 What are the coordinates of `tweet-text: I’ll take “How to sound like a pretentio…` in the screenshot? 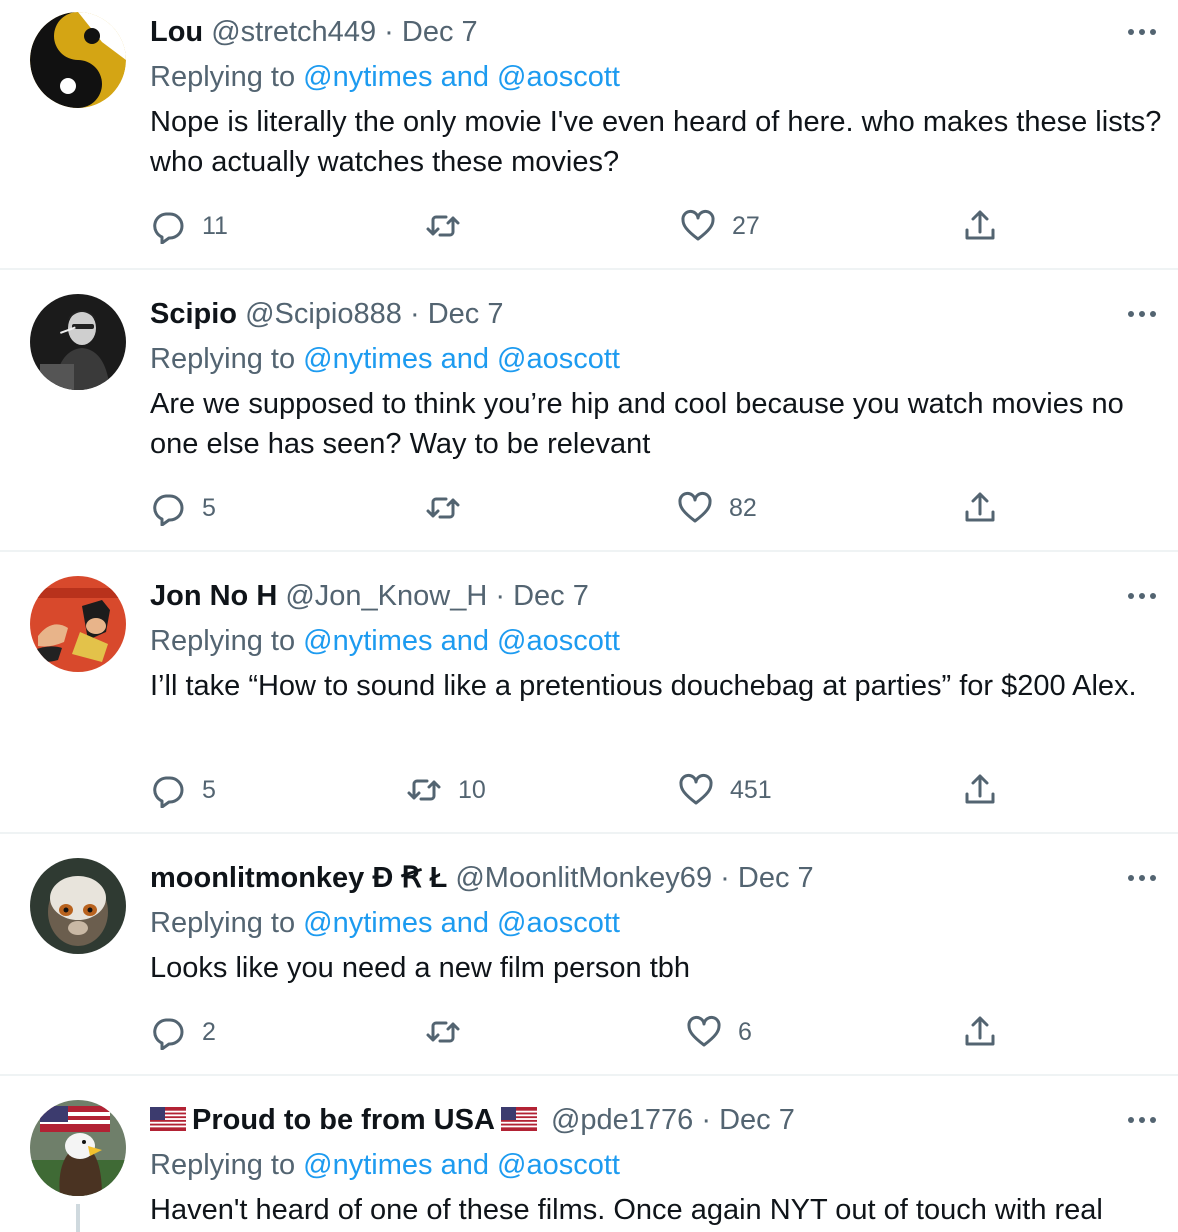 It's located at (643, 686).